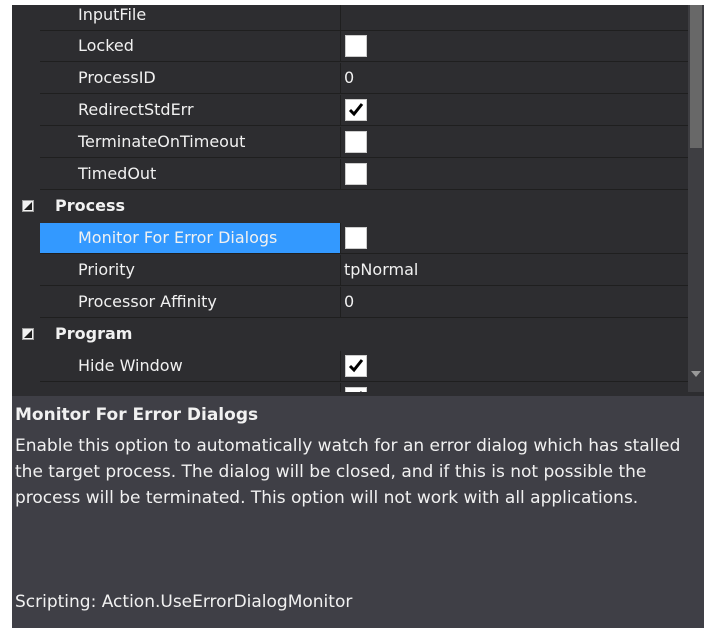  I want to click on property-row-monitor-for-error-dialogs: Monitor For Error Dialogs, so click(350, 238).